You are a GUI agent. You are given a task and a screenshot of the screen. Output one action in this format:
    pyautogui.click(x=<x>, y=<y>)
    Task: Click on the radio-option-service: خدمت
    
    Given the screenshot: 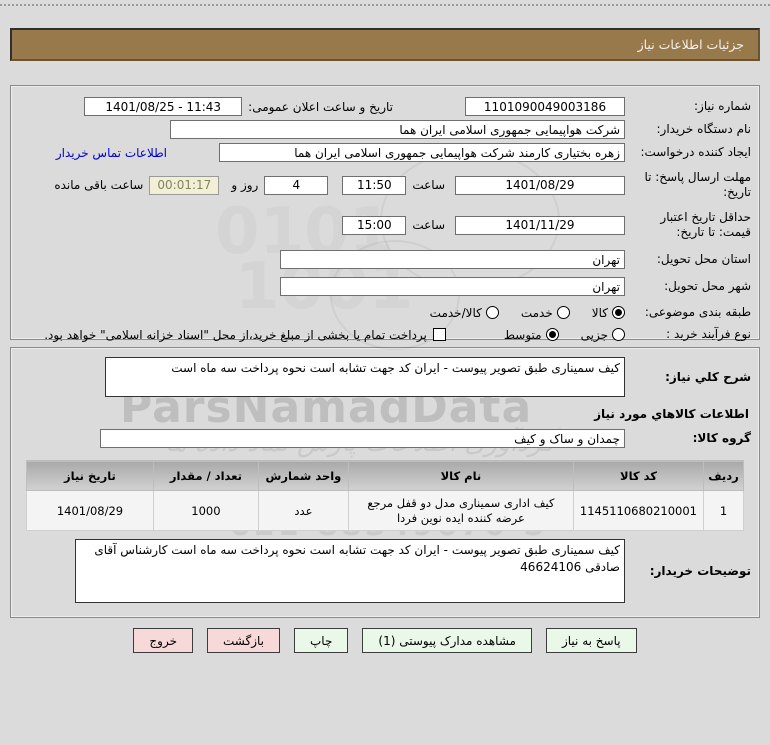 What is the action you would take?
    pyautogui.click(x=545, y=313)
    